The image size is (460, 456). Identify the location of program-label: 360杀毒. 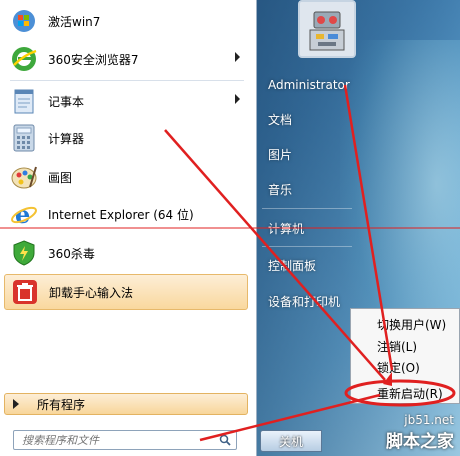
(71, 253).